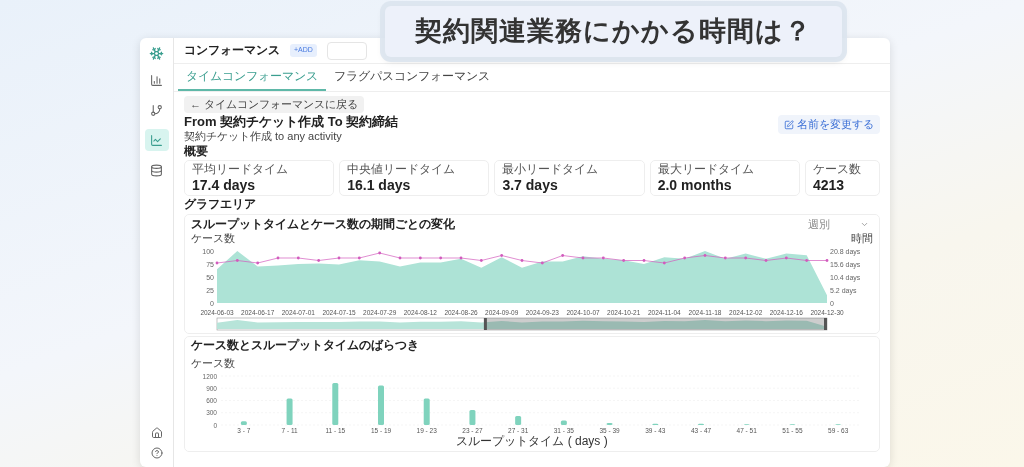 Image resolution: width=1024 pixels, height=467 pixels. What do you see at coordinates (789, 124) in the screenshot?
I see `edit-icon` at bounding box center [789, 124].